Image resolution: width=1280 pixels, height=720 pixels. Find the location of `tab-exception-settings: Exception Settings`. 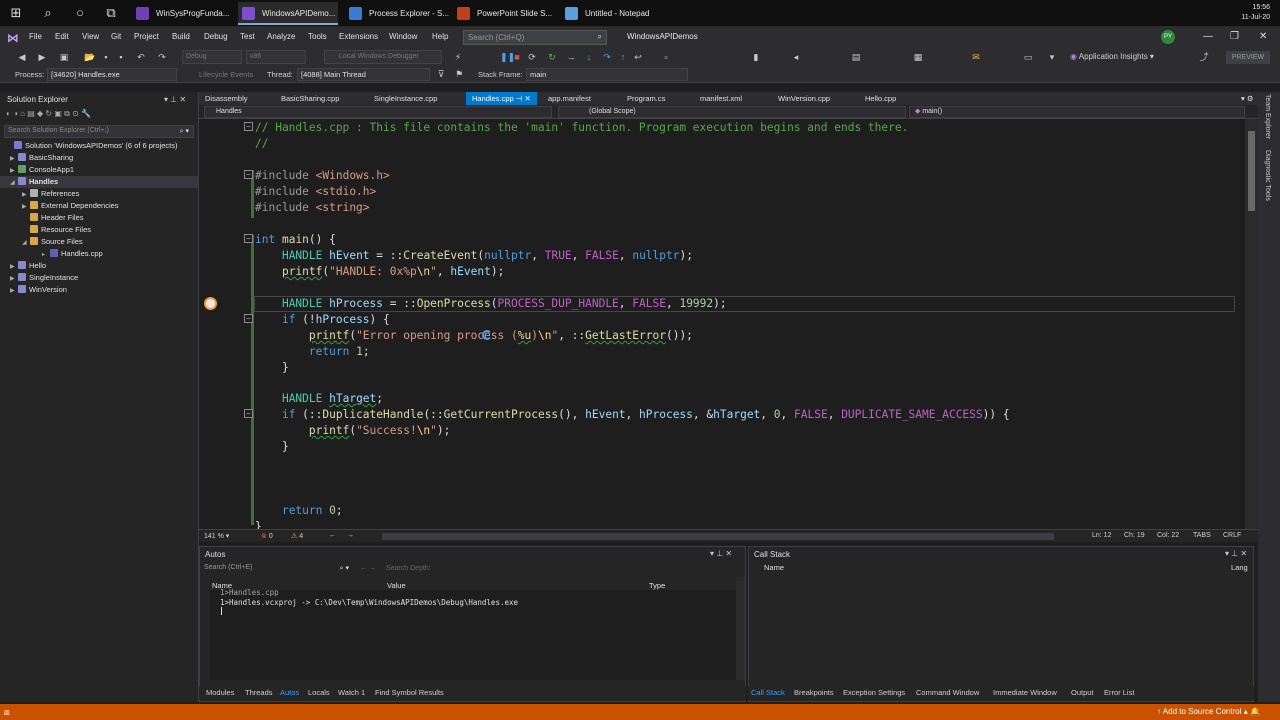

tab-exception-settings: Exception Settings is located at coordinates (874, 692).